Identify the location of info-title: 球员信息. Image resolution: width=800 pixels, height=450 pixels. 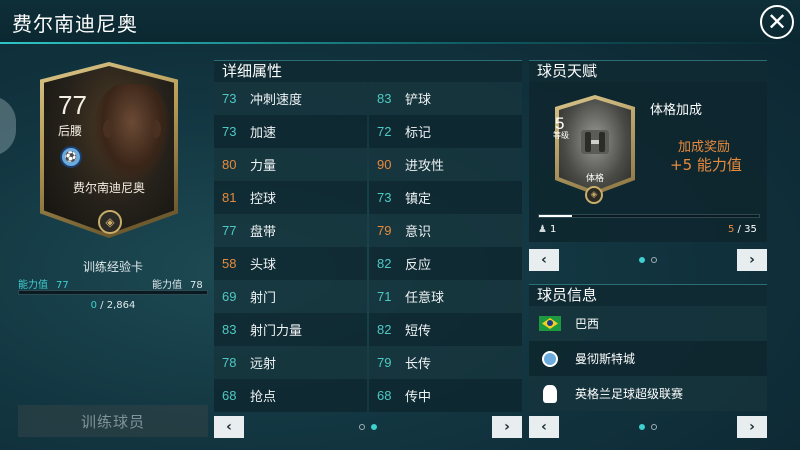
(648, 295).